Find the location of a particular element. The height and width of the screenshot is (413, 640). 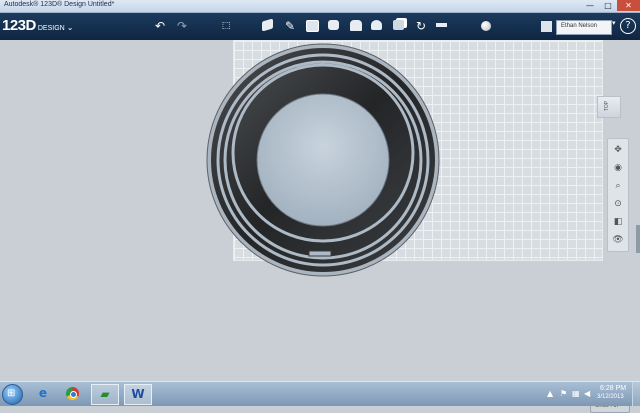

inner-face is located at coordinates (323, 160).